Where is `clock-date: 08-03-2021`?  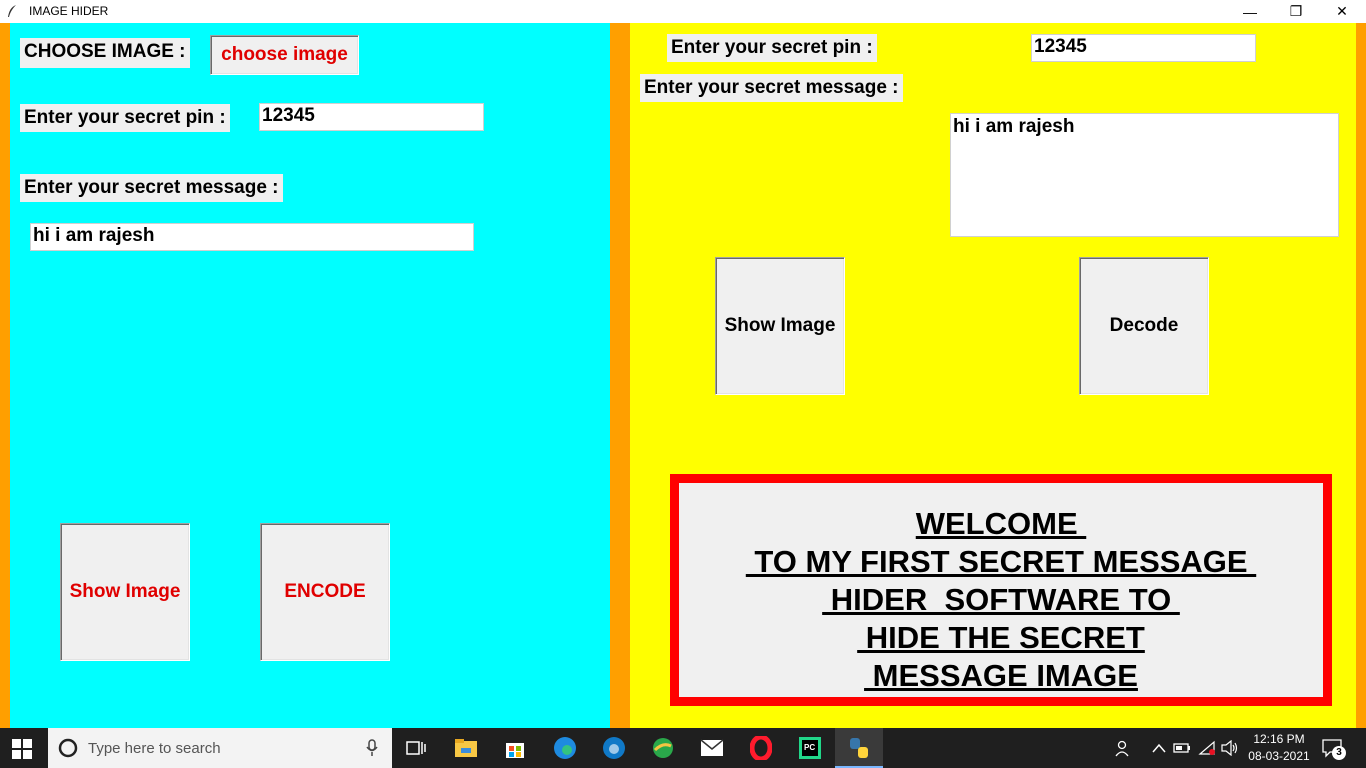
clock-date: 08-03-2021 is located at coordinates (1279, 756).